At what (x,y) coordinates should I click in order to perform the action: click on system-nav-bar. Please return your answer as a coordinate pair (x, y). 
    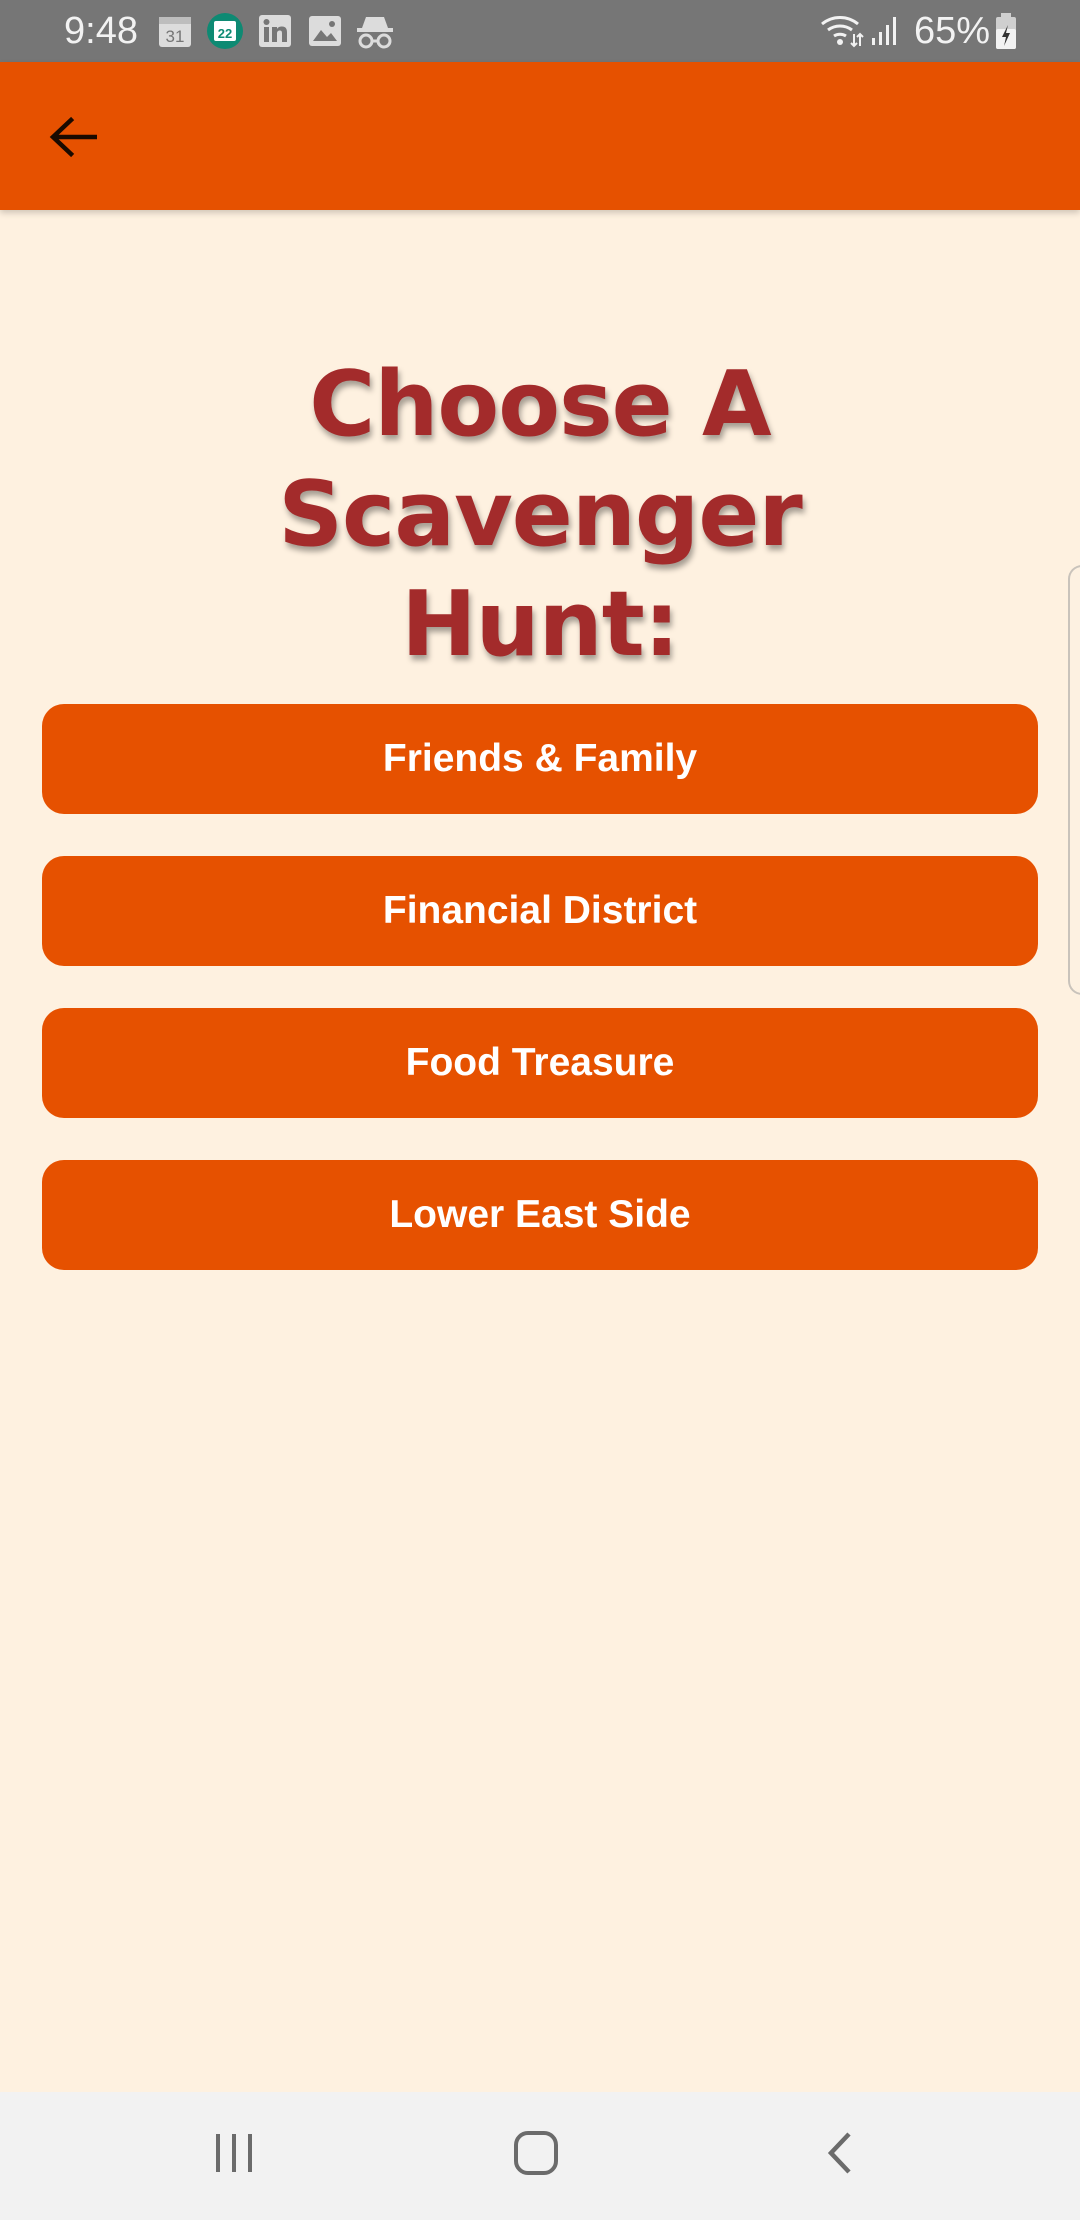
    Looking at the image, I should click on (540, 2156).